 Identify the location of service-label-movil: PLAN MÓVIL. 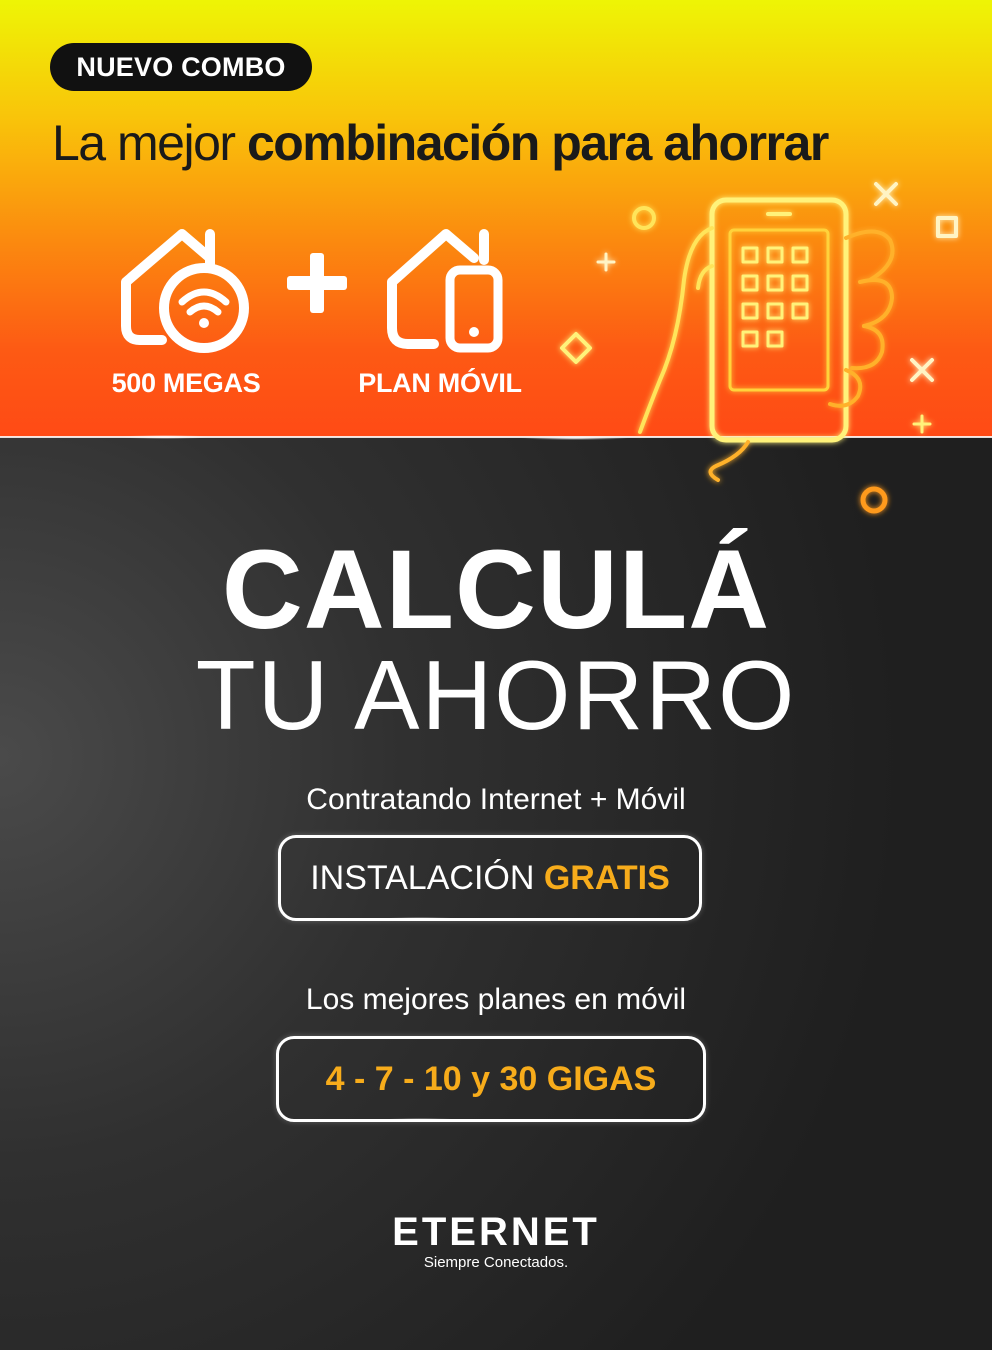
(440, 383).